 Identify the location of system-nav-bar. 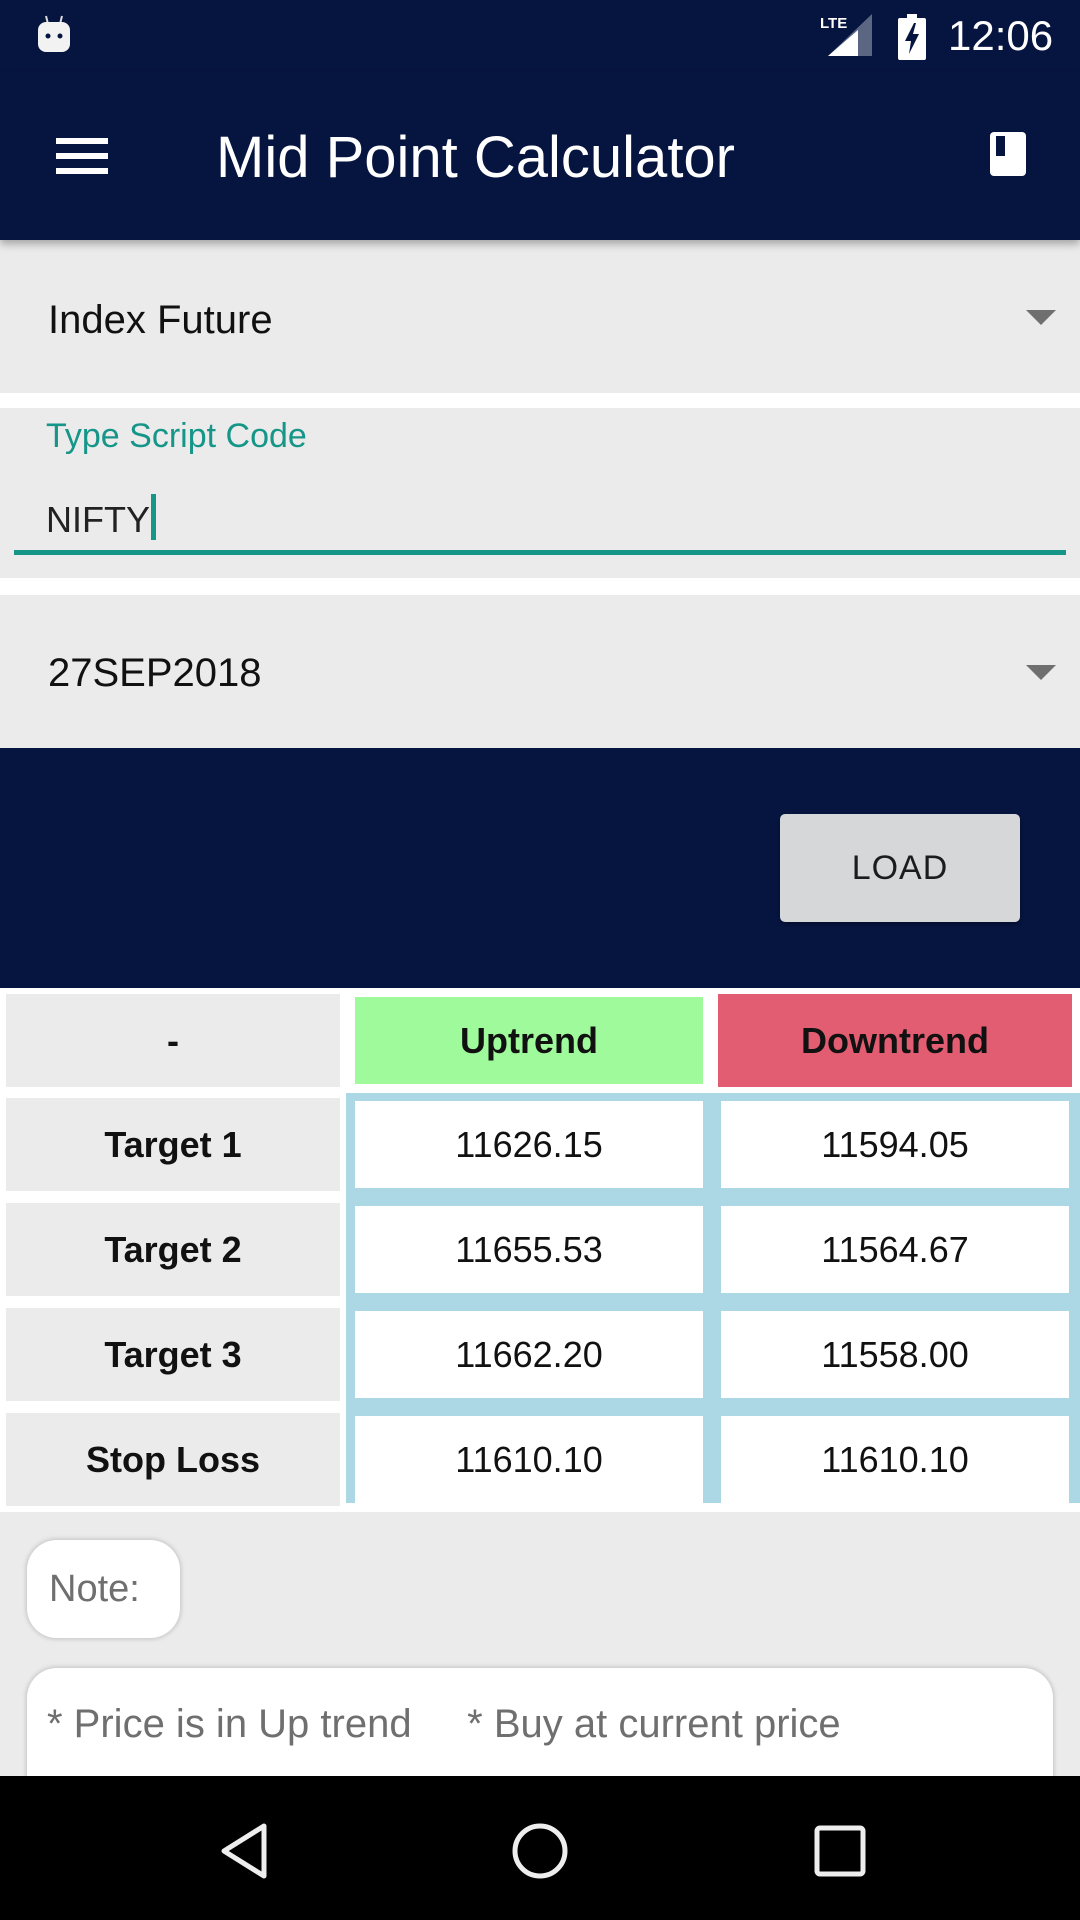
(540, 1848).